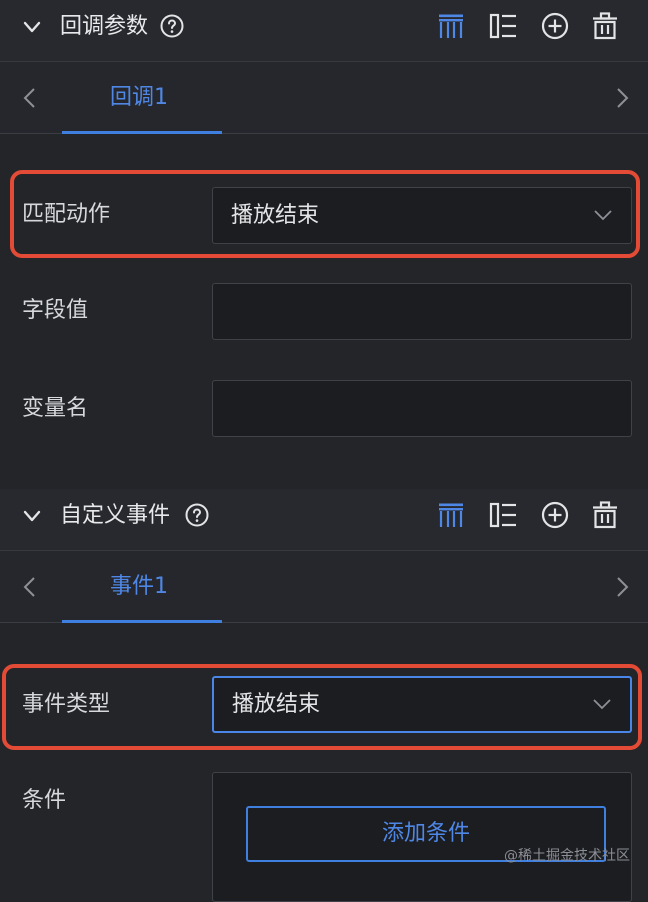  Describe the element at coordinates (104, 26) in the screenshot. I see `callback-section-title: 回调参数` at that location.